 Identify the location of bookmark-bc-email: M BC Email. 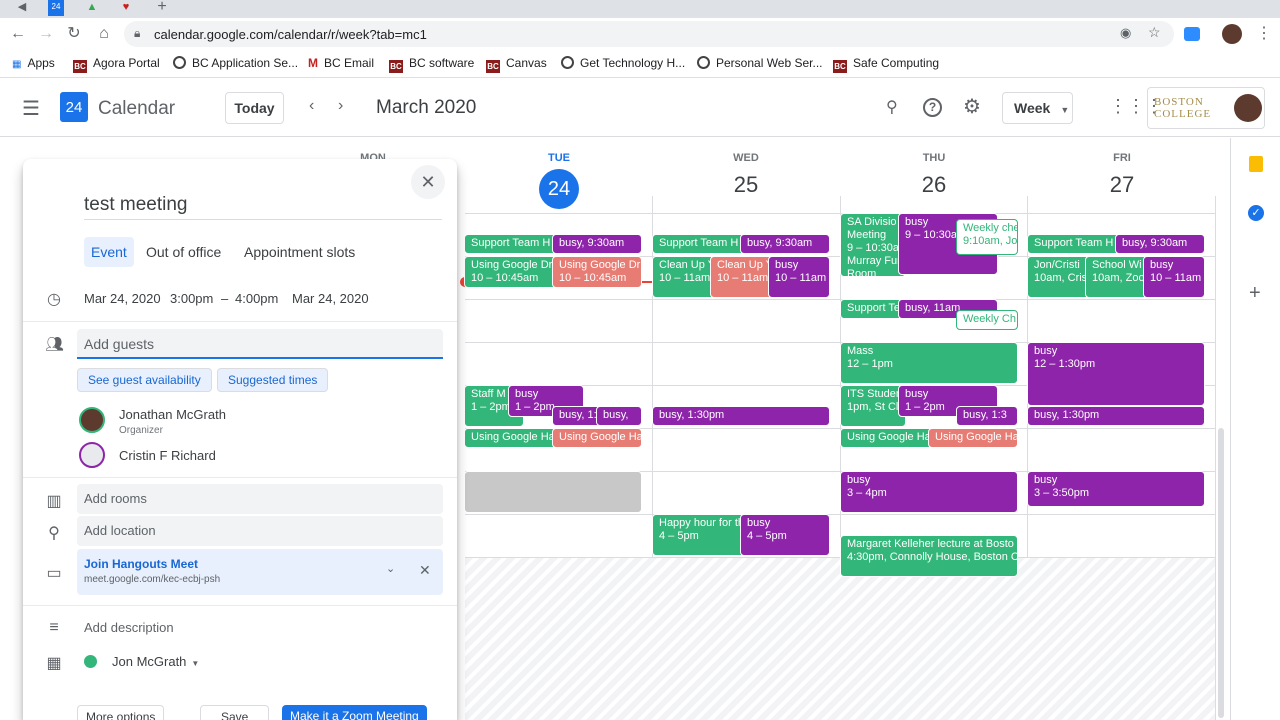
(341, 63).